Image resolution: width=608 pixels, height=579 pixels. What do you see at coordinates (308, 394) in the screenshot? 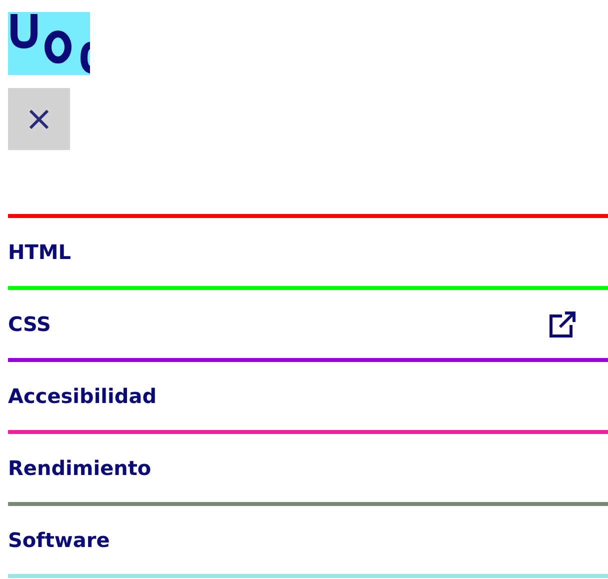
I see `menu-item: Accesibilidad` at bounding box center [308, 394].